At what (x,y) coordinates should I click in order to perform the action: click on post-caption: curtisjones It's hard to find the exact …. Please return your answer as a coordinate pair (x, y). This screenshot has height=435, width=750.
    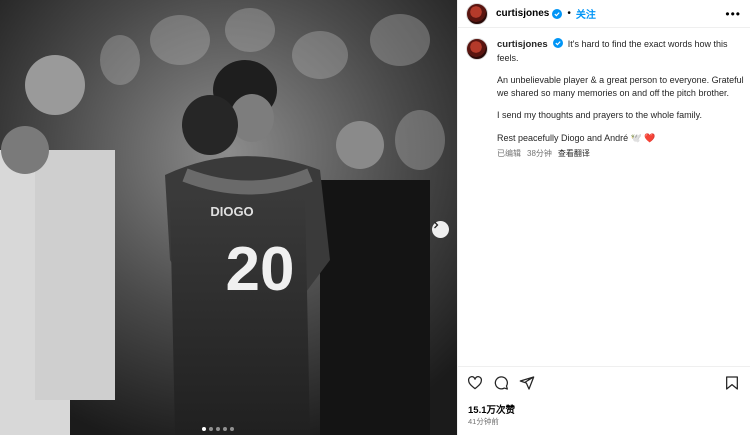
    Looking at the image, I should click on (606, 99).